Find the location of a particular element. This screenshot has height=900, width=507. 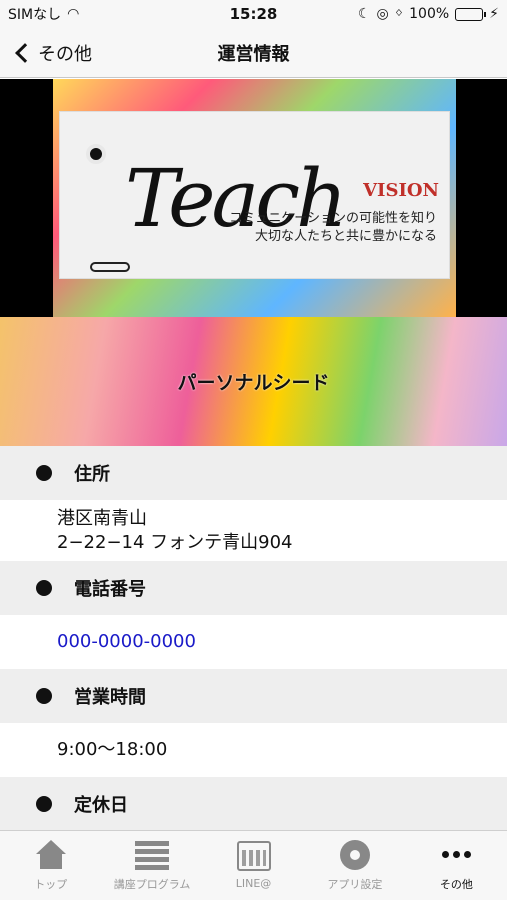

chevron-left-icon is located at coordinates (25, 53).